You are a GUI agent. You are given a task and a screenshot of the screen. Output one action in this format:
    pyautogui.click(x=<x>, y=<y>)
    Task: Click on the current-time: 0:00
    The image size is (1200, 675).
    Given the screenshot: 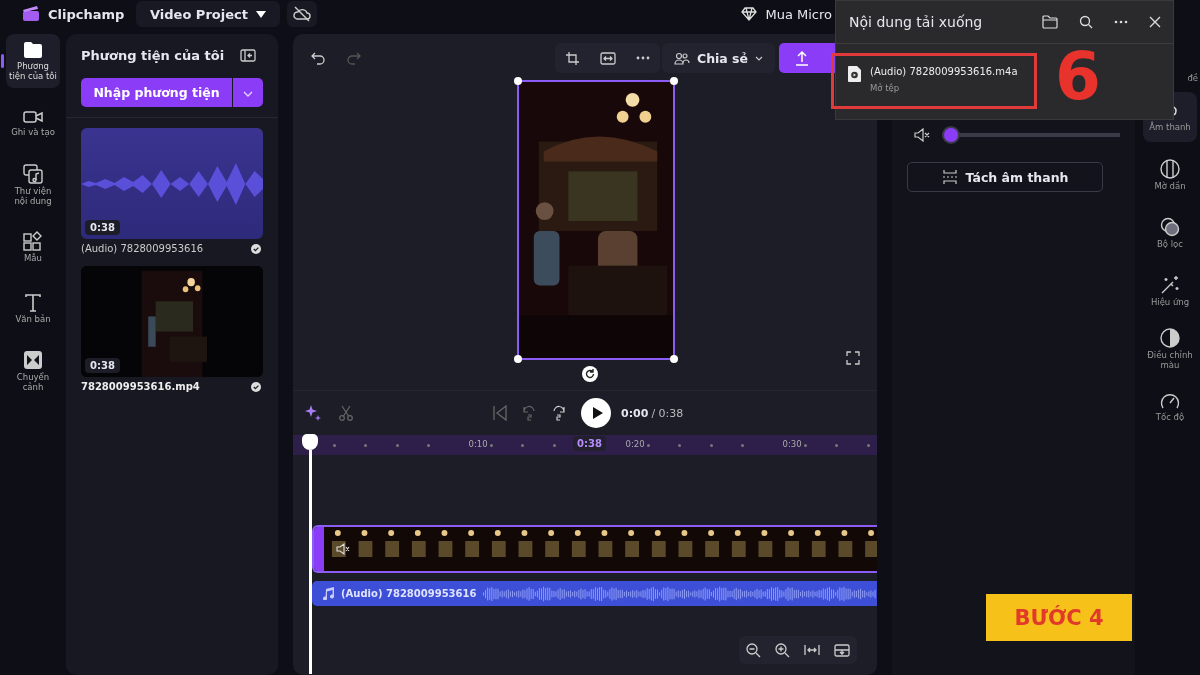 What is the action you would take?
    pyautogui.click(x=635, y=413)
    